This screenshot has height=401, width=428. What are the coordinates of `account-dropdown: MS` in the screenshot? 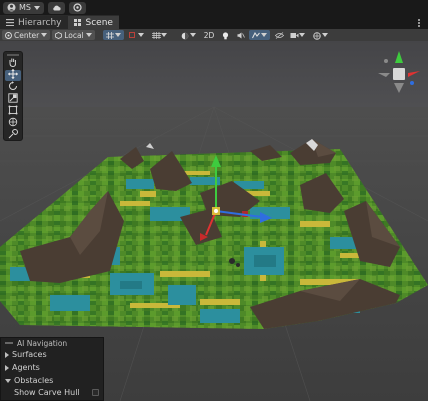 It's located at (23, 7).